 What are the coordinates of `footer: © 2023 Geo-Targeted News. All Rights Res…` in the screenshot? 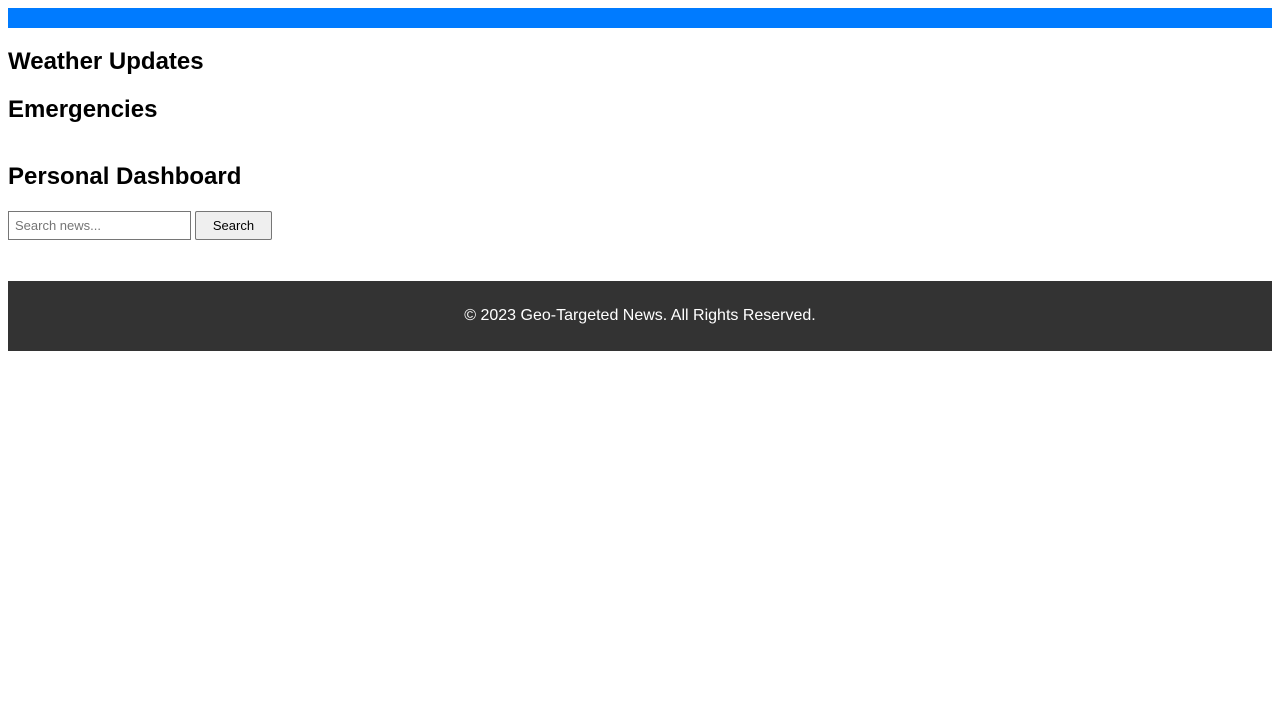 It's located at (640, 316).